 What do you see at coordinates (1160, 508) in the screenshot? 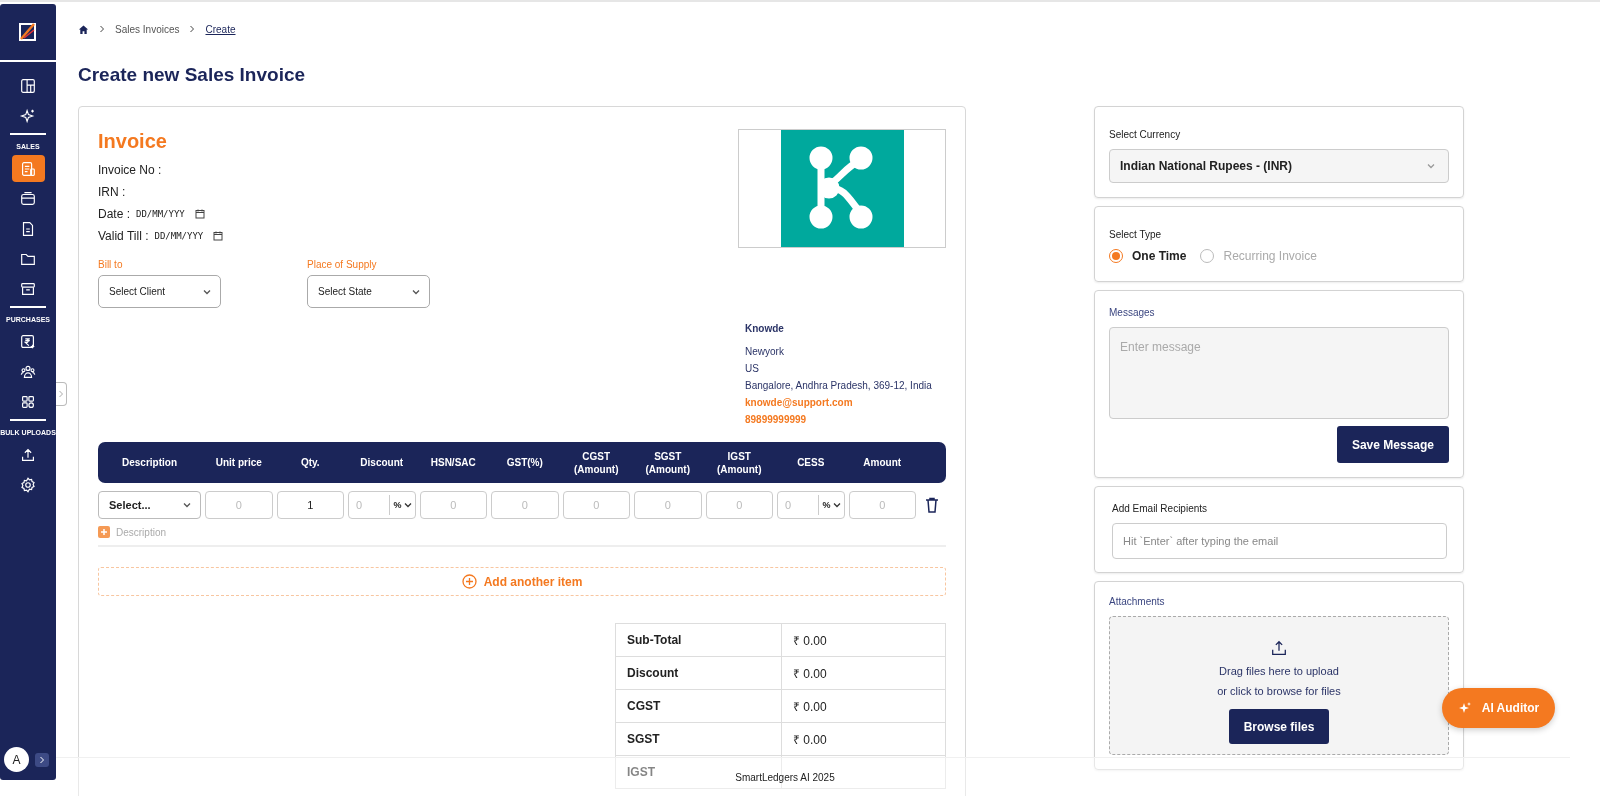
I see `field-label: Add Email Recipients` at bounding box center [1160, 508].